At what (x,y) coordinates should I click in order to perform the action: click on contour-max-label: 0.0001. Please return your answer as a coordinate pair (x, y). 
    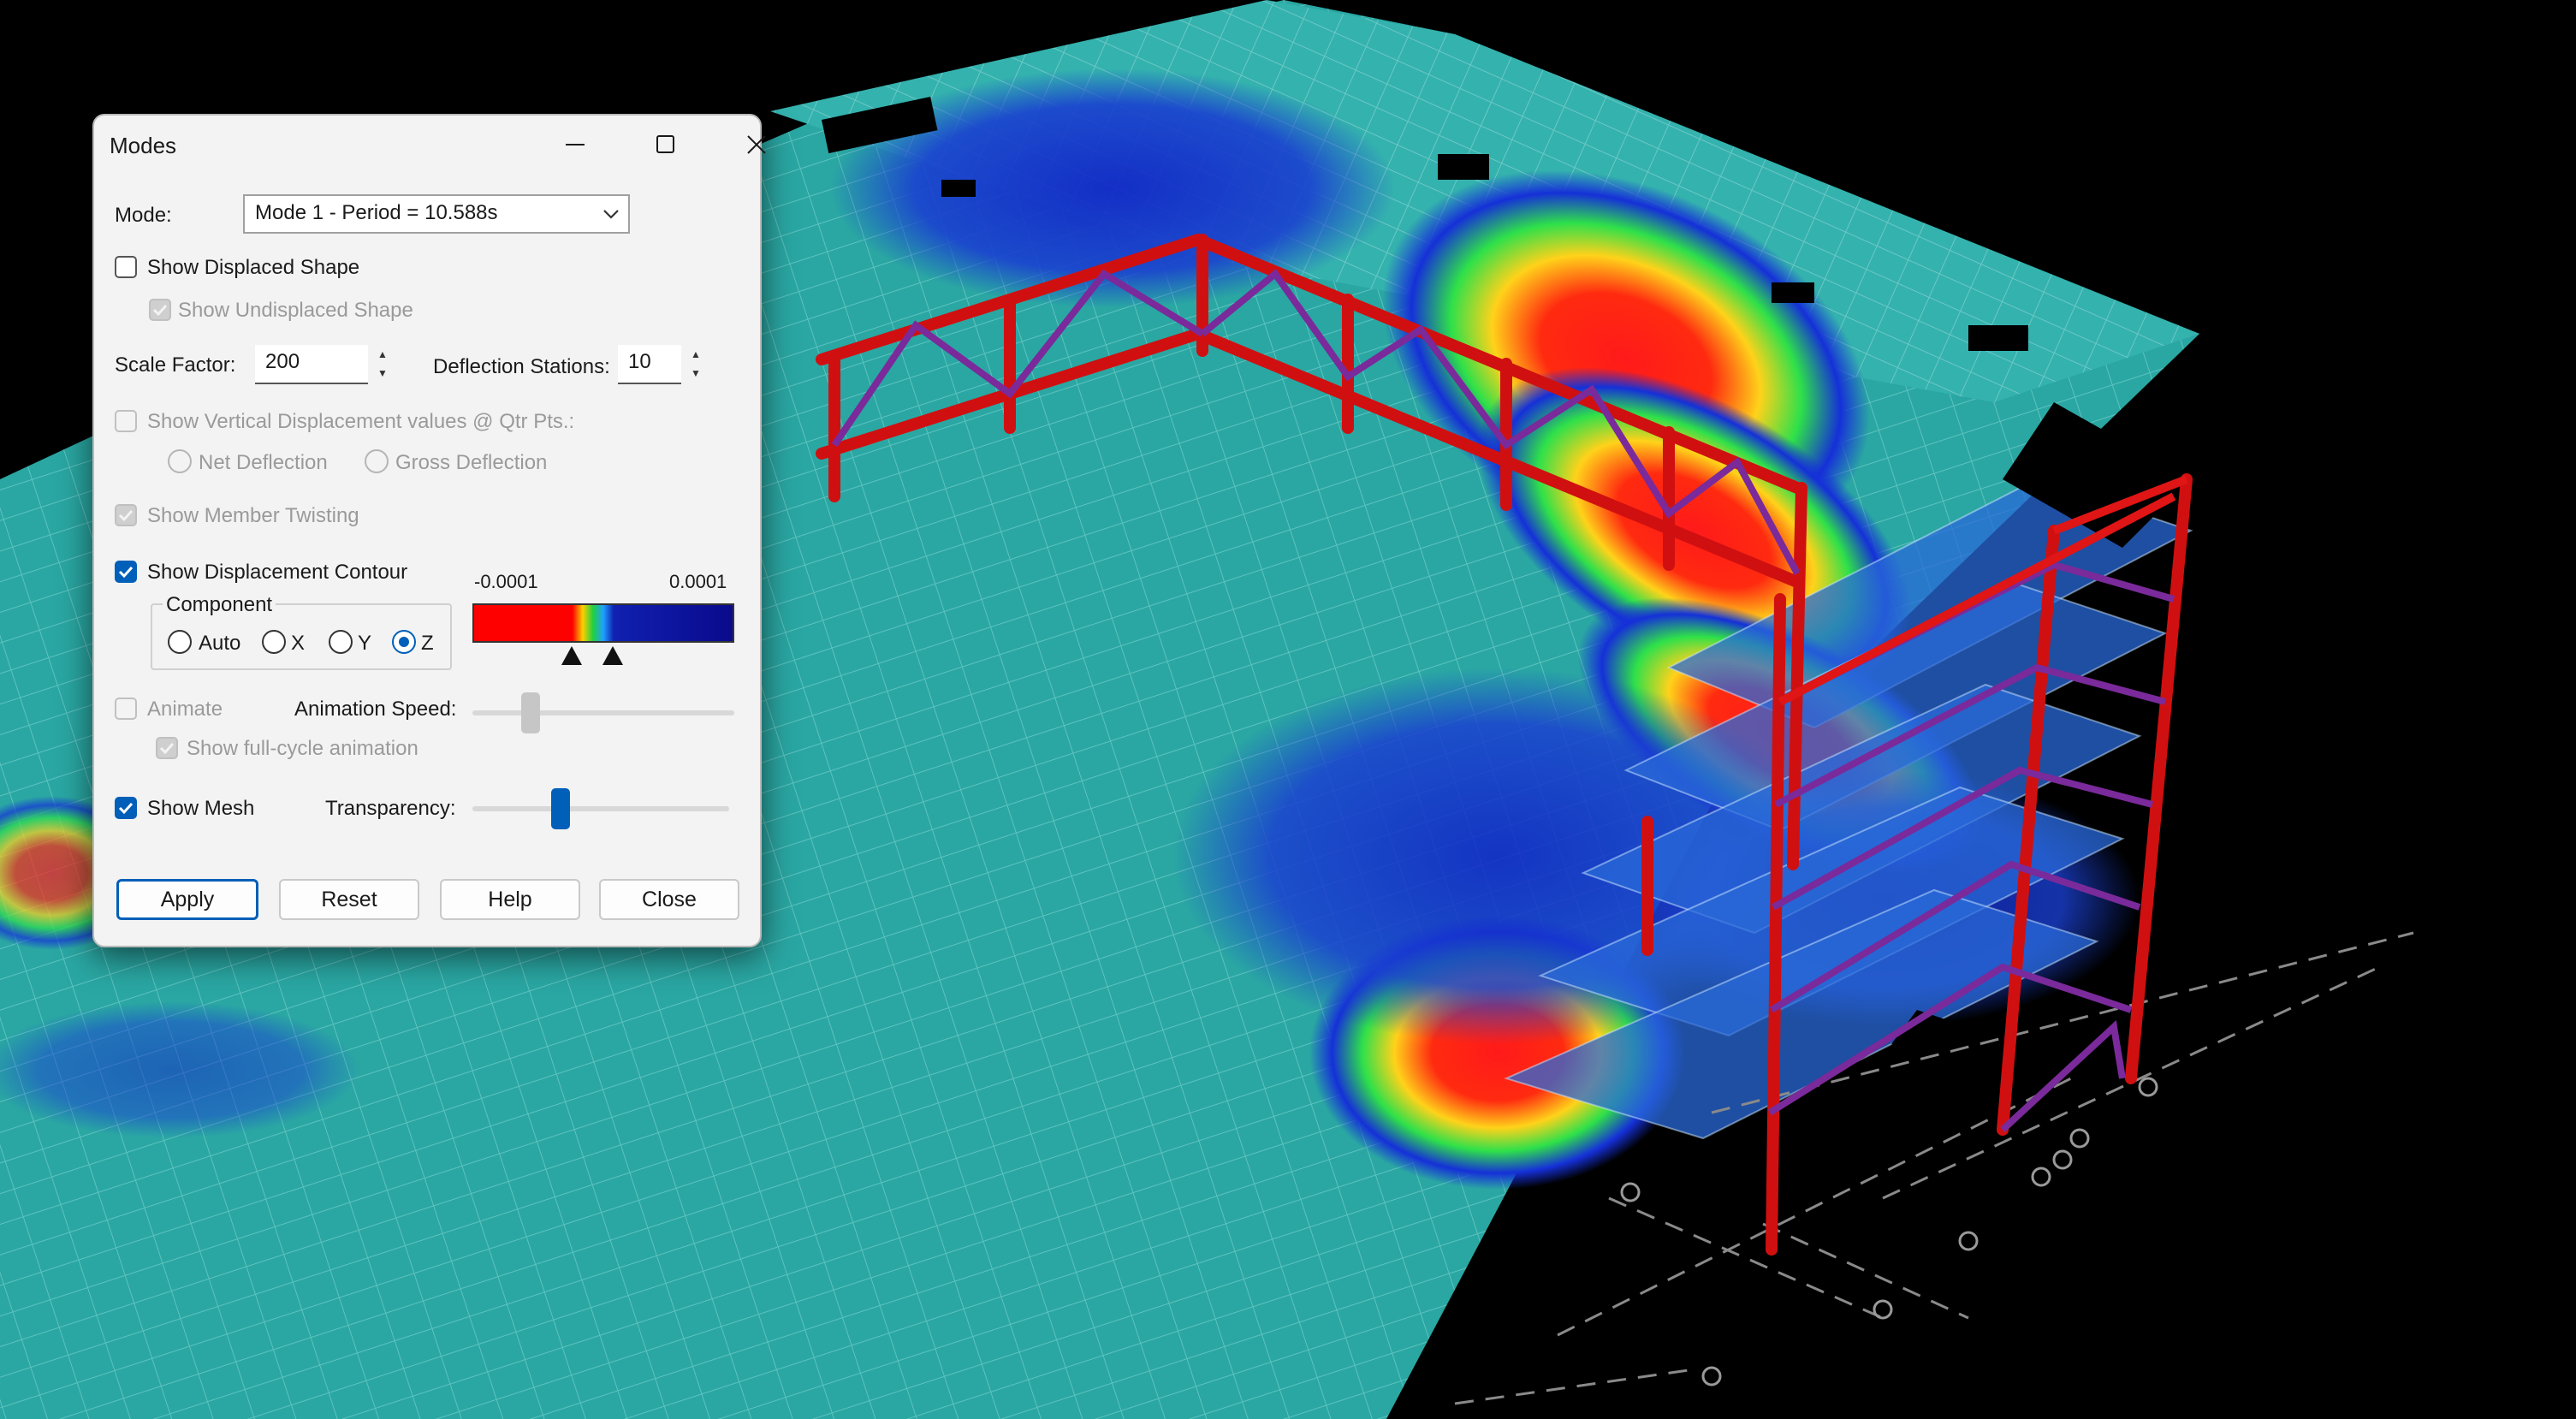
    Looking at the image, I should click on (698, 581).